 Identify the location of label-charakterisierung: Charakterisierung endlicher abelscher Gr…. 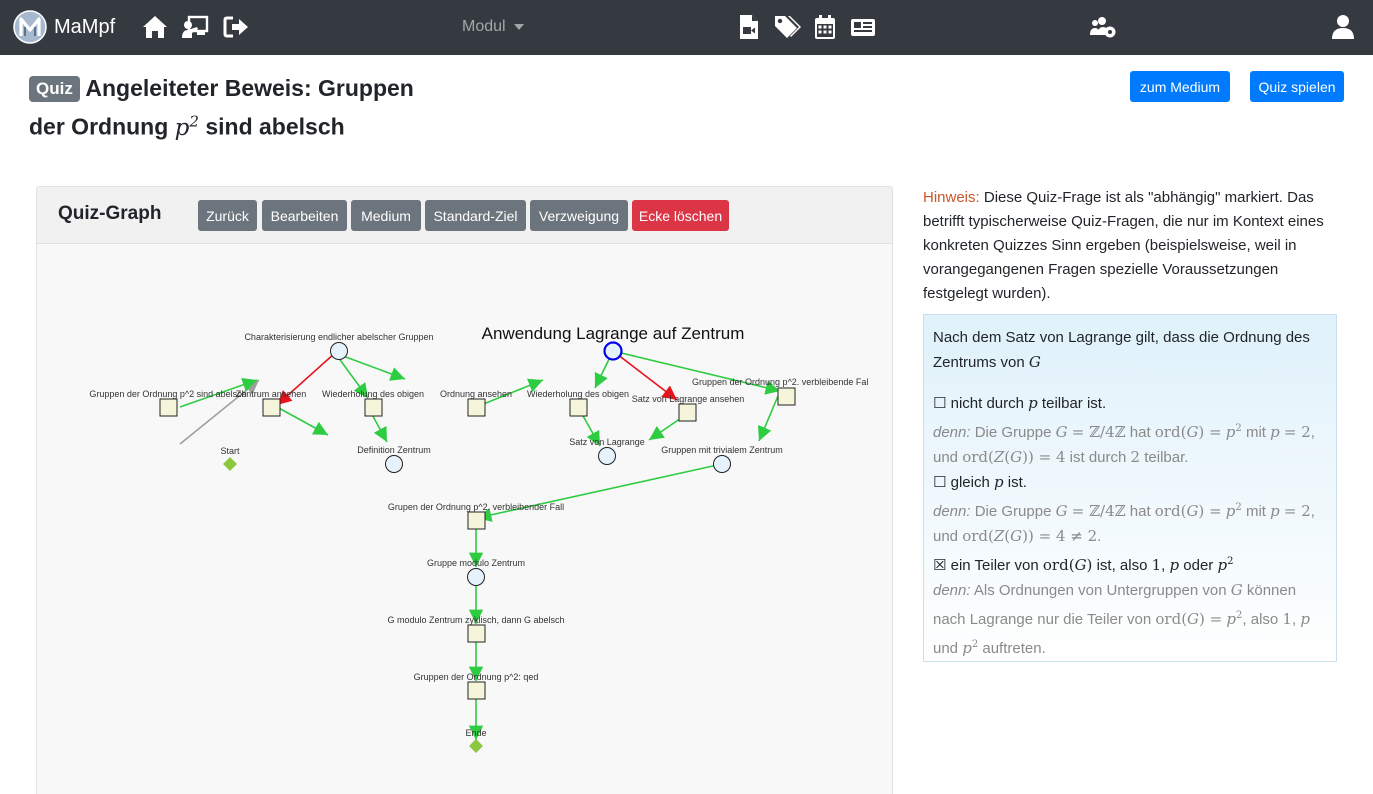
(338, 337).